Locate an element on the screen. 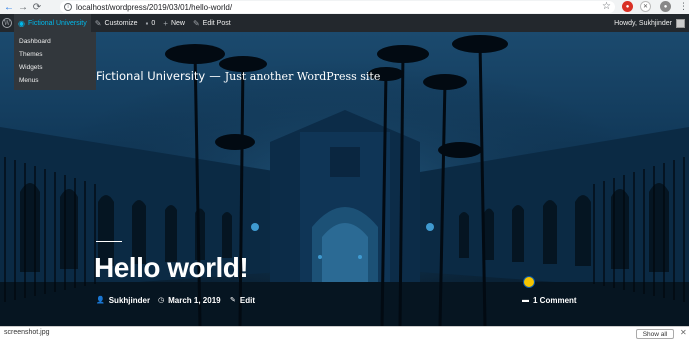  dropdown-item-dashboard: Dashboard is located at coordinates (55, 41).